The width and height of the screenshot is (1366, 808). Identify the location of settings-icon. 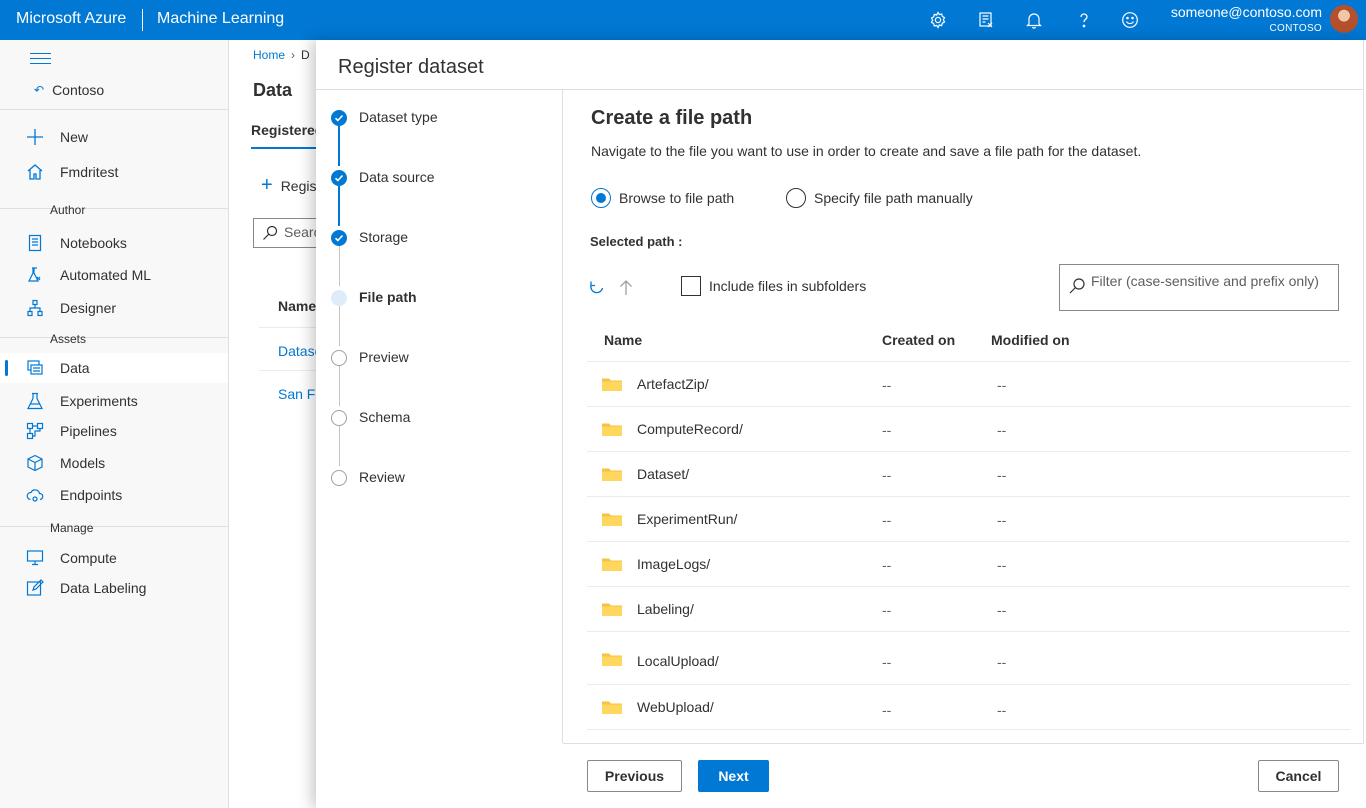
(938, 20).